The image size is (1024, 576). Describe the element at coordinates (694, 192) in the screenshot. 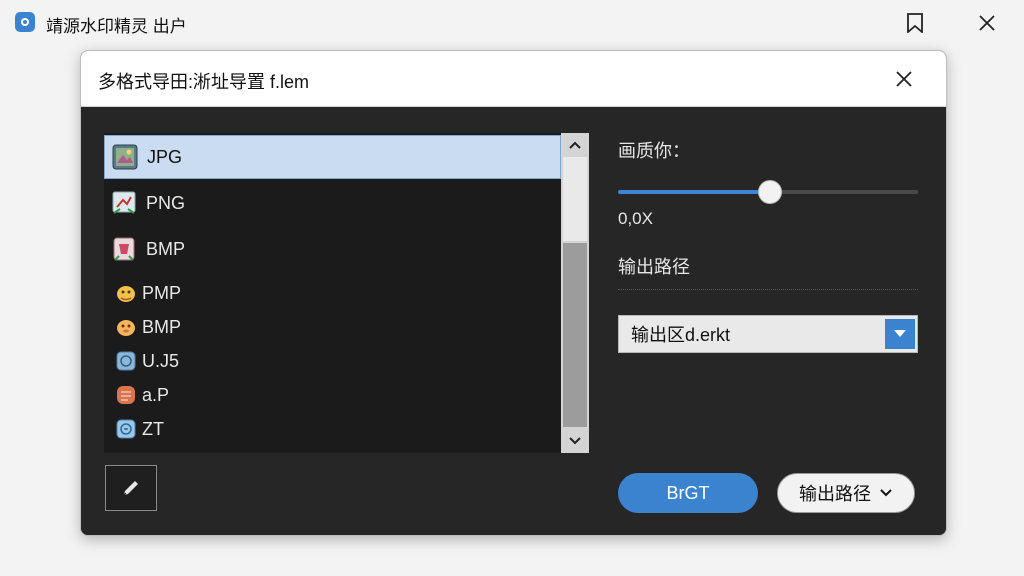

I see `slider-fill` at that location.